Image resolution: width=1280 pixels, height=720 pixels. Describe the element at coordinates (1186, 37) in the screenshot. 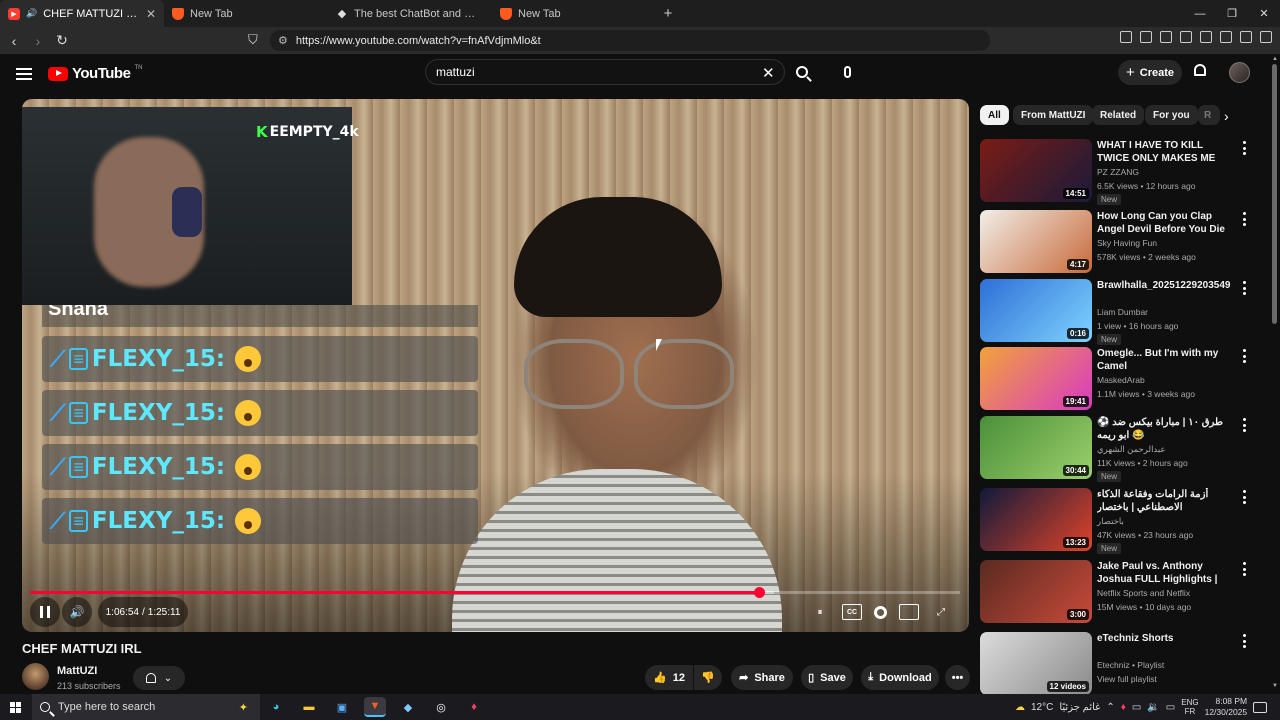

I see `sidebar-icon` at that location.